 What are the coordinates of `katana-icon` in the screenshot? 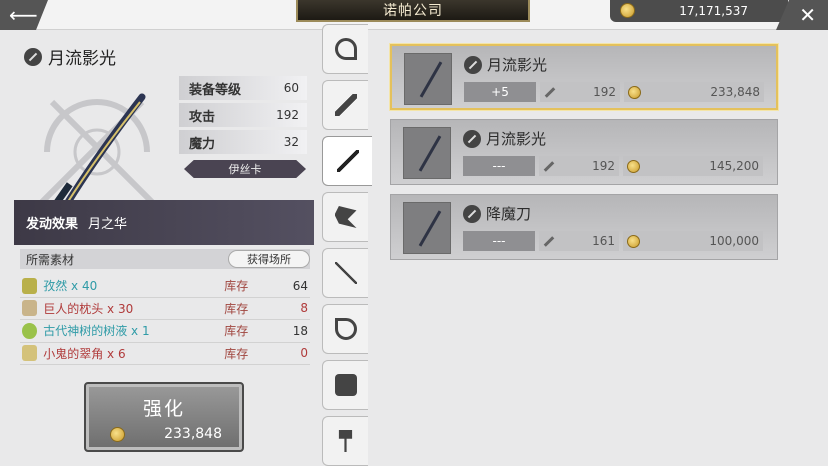 It's located at (347, 161).